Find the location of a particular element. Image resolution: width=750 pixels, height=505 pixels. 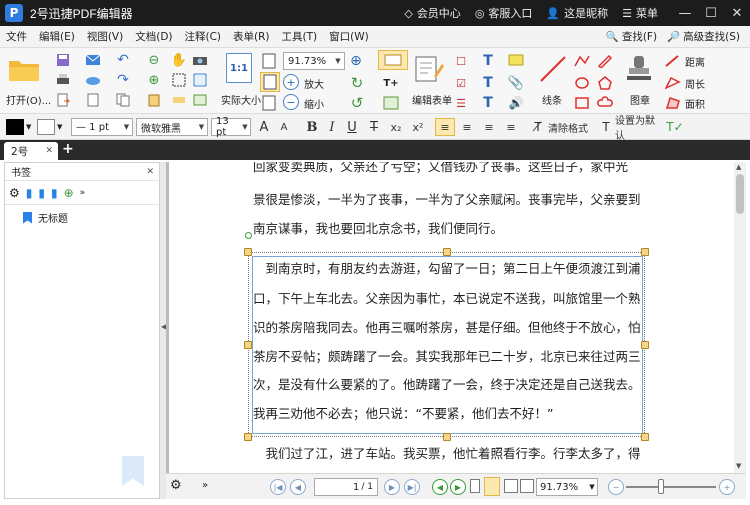

strikethrough-icon: T is located at coordinates (374, 127).